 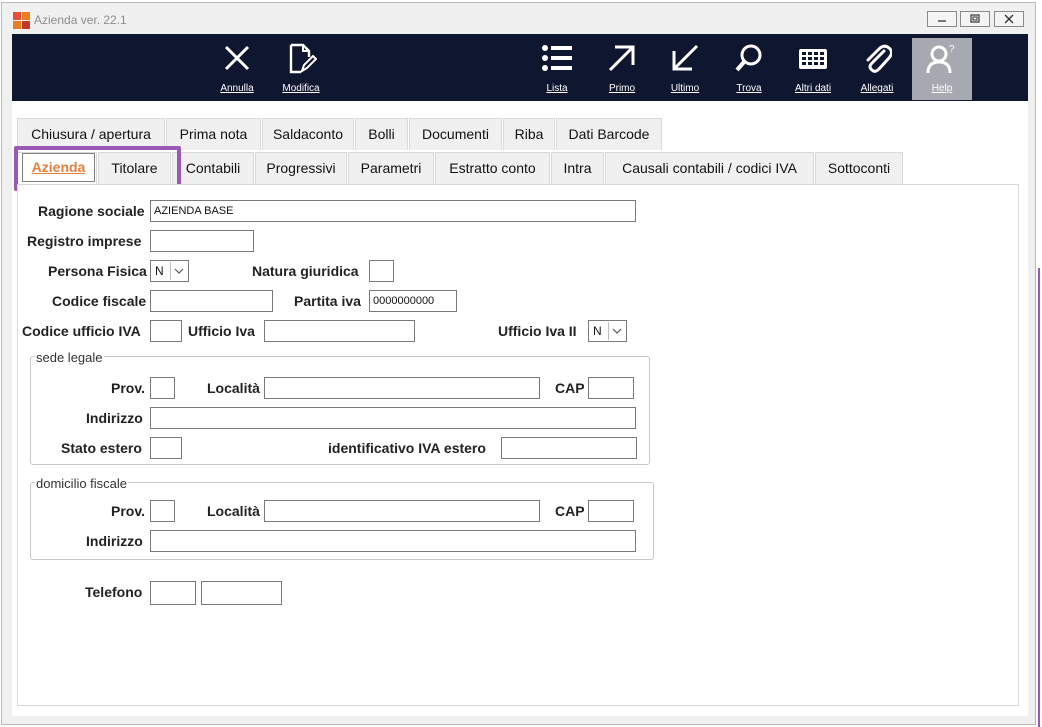 I want to click on domicilio-cap-label: CAP, so click(x=570, y=511).